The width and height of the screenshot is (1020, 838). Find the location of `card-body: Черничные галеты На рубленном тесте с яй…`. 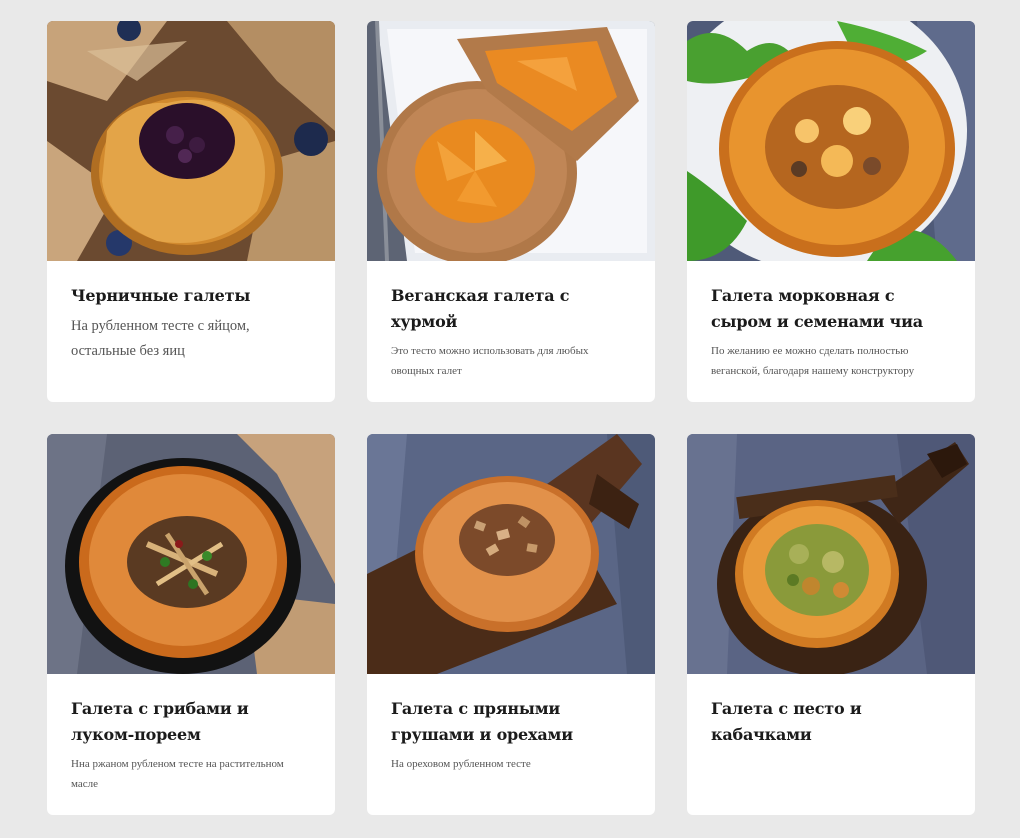

card-body: Черничные галеты На рубленном тесте с яй… is located at coordinates (191, 312).